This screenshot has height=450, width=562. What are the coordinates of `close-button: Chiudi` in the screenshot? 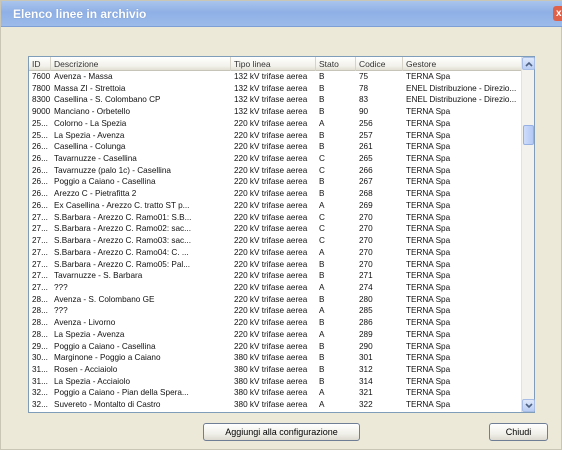 It's located at (518, 432).